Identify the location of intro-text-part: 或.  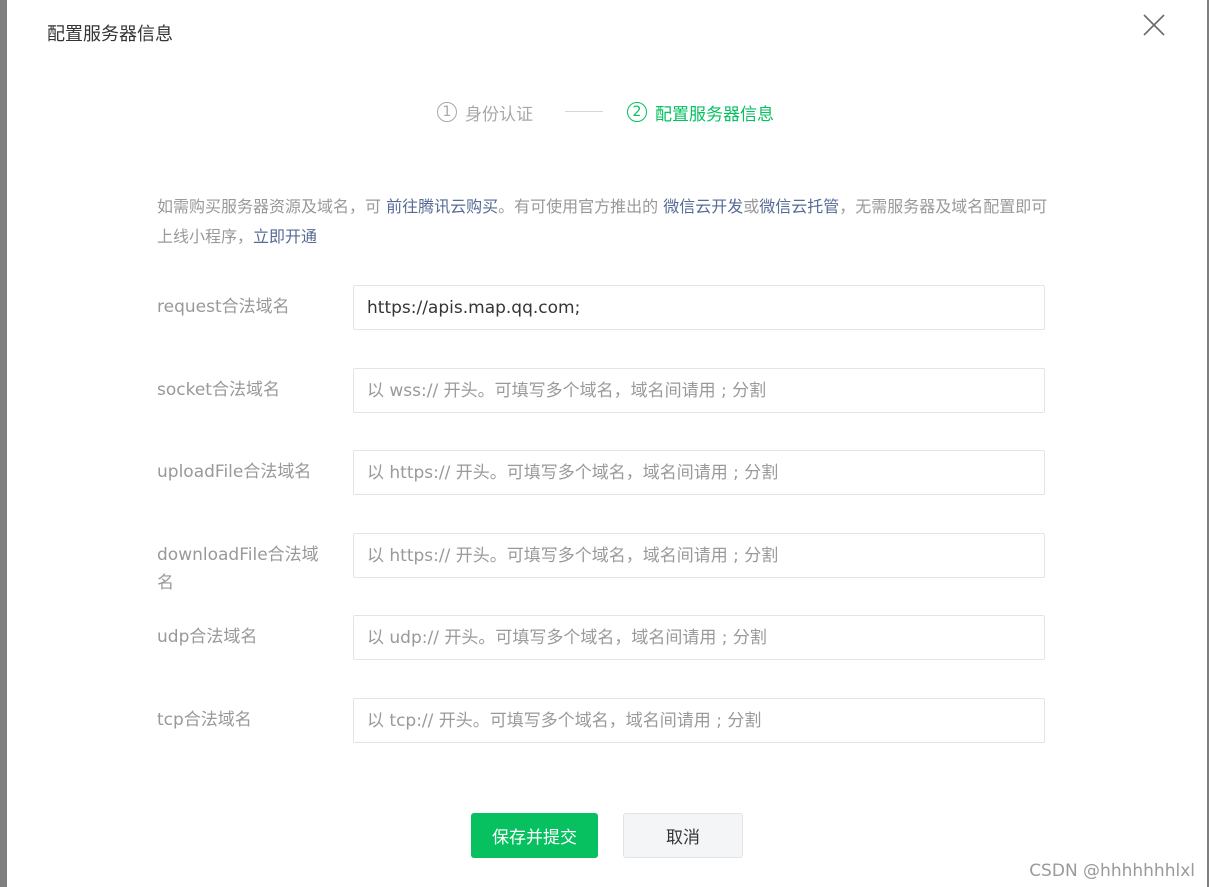
(751, 206).